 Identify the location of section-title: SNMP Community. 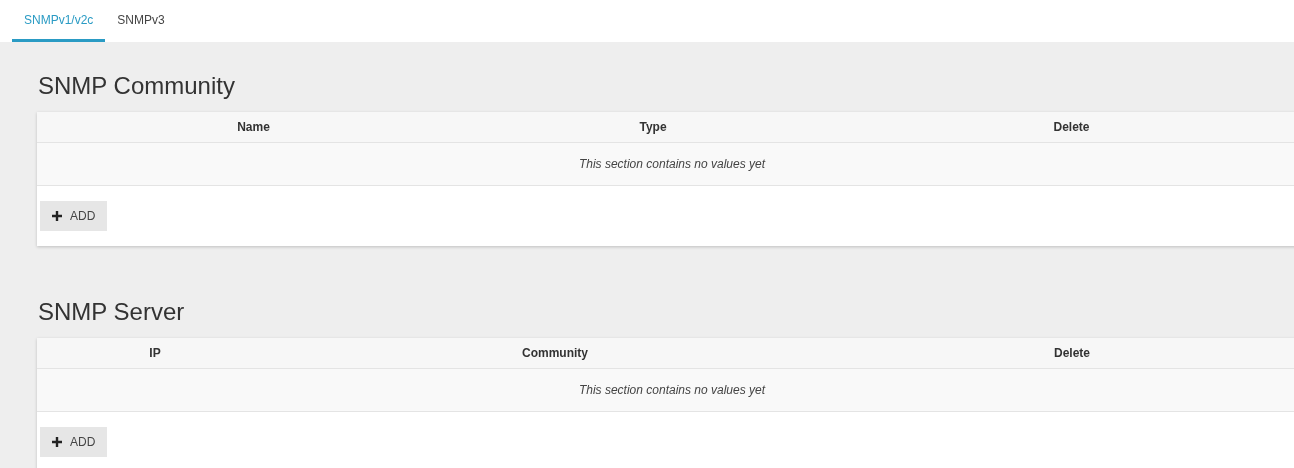
(136, 86).